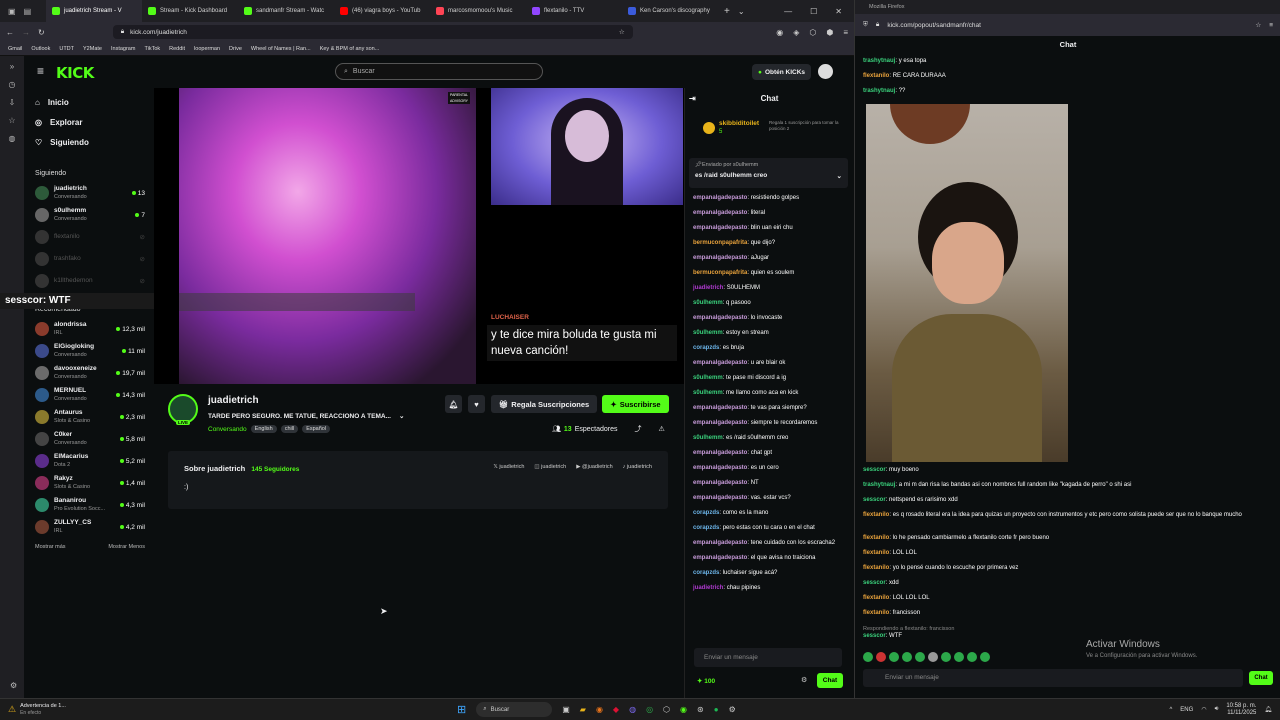 The width and height of the screenshot is (1280, 720). Describe the element at coordinates (779, 32) in the screenshot. I see `extension-icon: ◉` at that location.